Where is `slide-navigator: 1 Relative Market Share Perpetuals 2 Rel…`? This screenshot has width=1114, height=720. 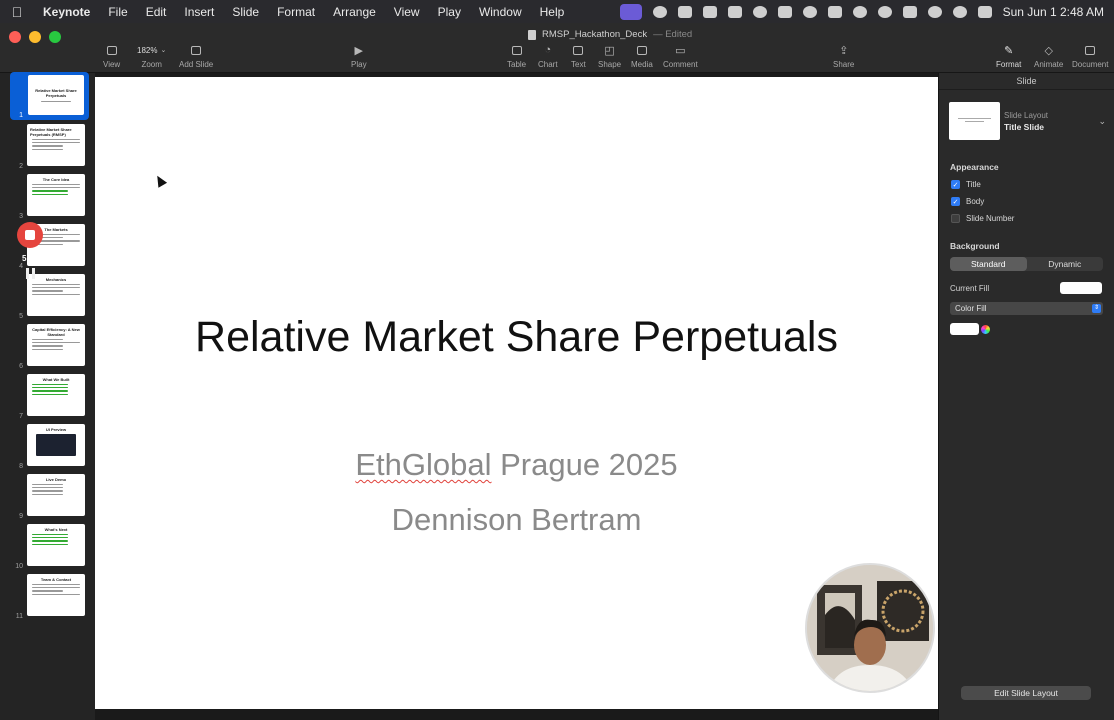 slide-navigator: 1 Relative Market Share Perpetuals 2 Rel… is located at coordinates (47, 396).